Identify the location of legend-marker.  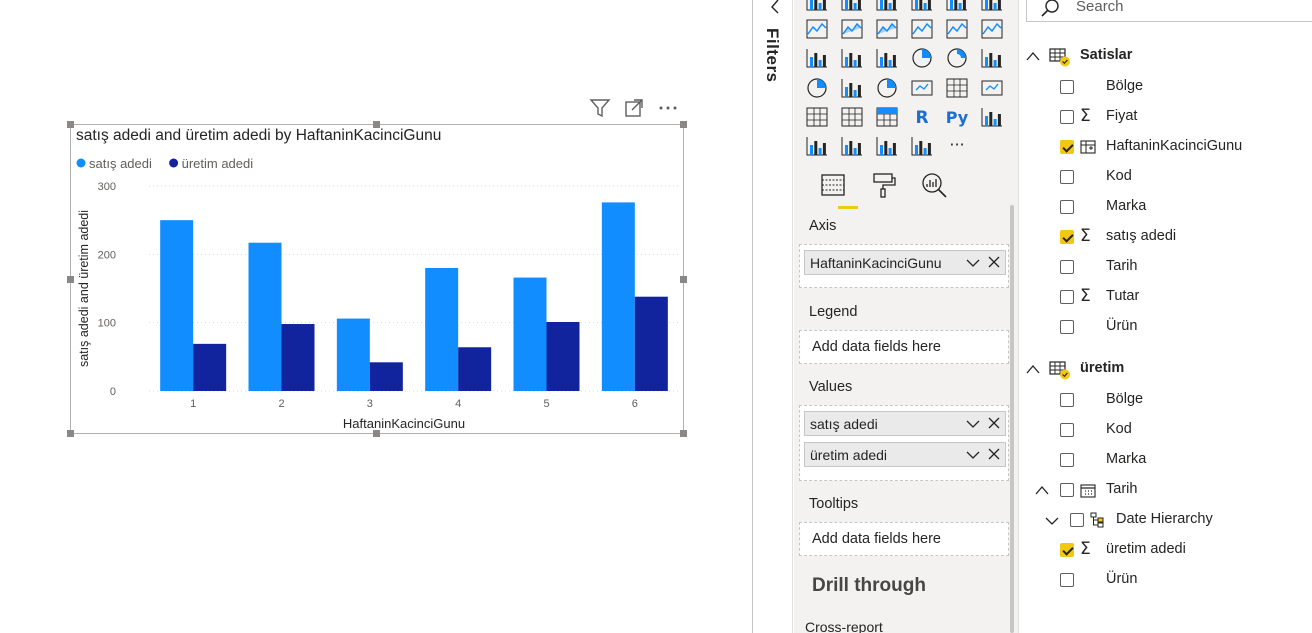
(174, 163).